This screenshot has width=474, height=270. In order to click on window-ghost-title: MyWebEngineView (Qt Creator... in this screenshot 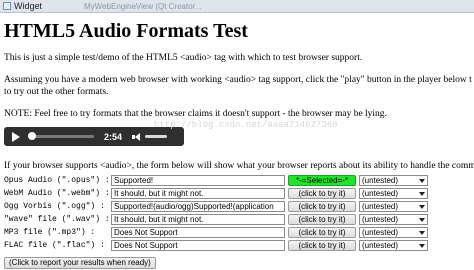, I will do `click(143, 6)`.